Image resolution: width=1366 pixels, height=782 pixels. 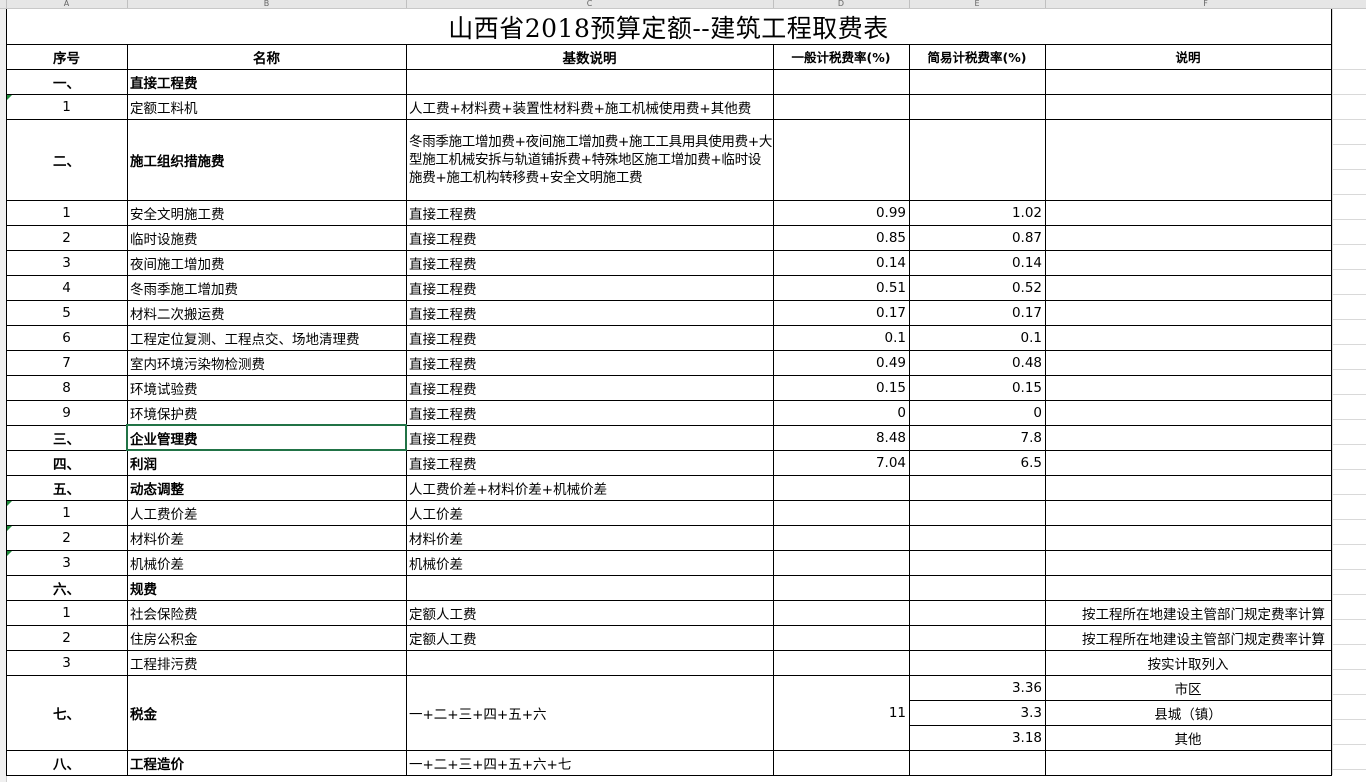 I want to click on item-name-cell: 机械价差, so click(x=266, y=562).